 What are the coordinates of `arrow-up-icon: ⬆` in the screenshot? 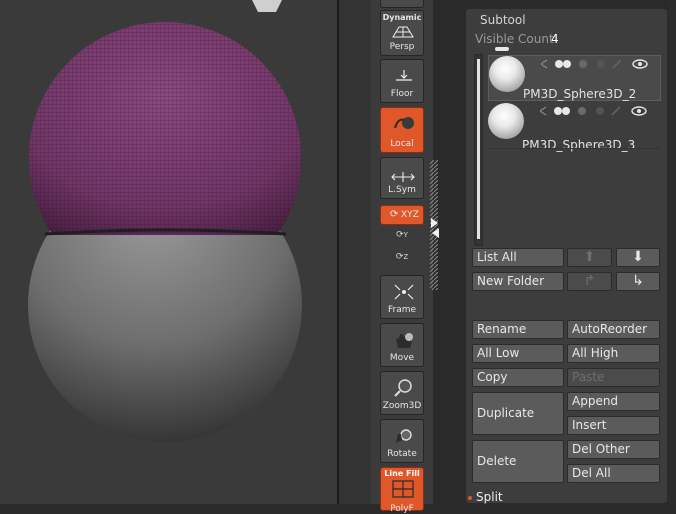 It's located at (589, 257).